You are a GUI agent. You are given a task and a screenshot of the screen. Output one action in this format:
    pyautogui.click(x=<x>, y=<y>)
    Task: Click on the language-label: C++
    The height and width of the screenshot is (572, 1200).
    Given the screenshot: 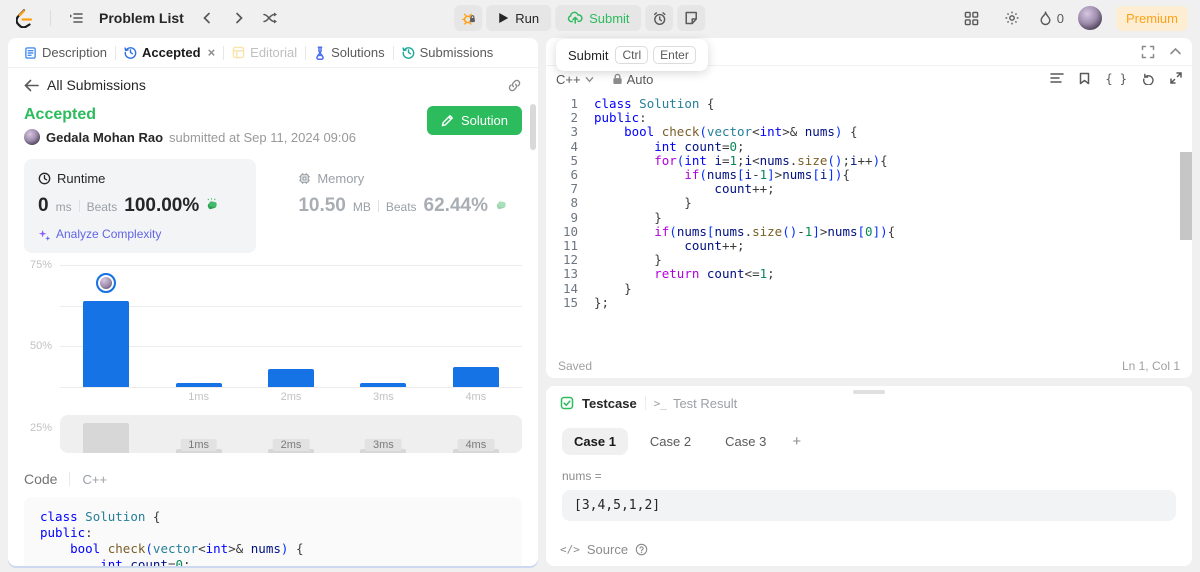 What is the action you would take?
    pyautogui.click(x=568, y=79)
    